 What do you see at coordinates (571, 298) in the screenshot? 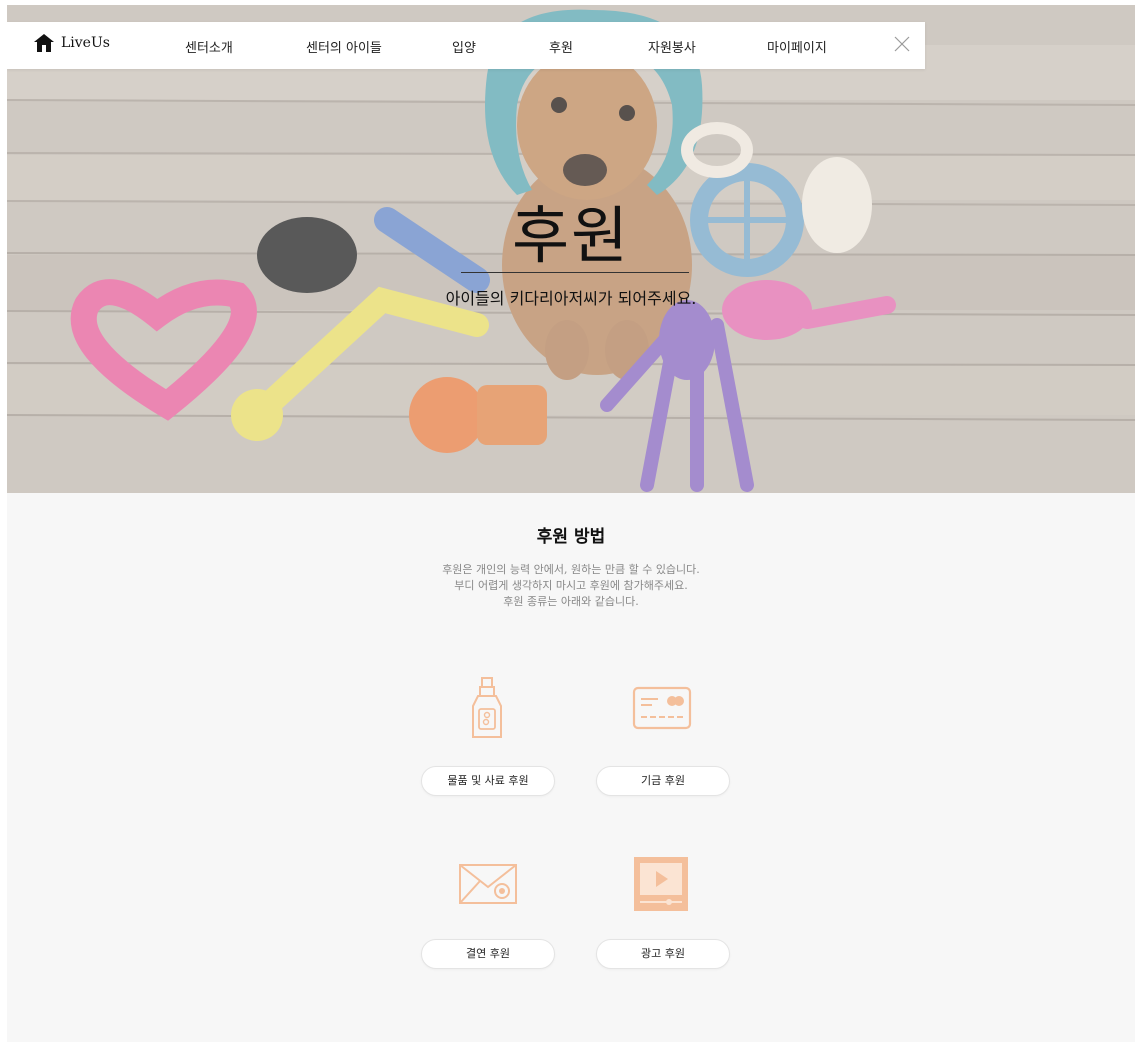
I see `hero-subtitle: 아이들의 키다리아저씨가 되어주세요.` at bounding box center [571, 298].